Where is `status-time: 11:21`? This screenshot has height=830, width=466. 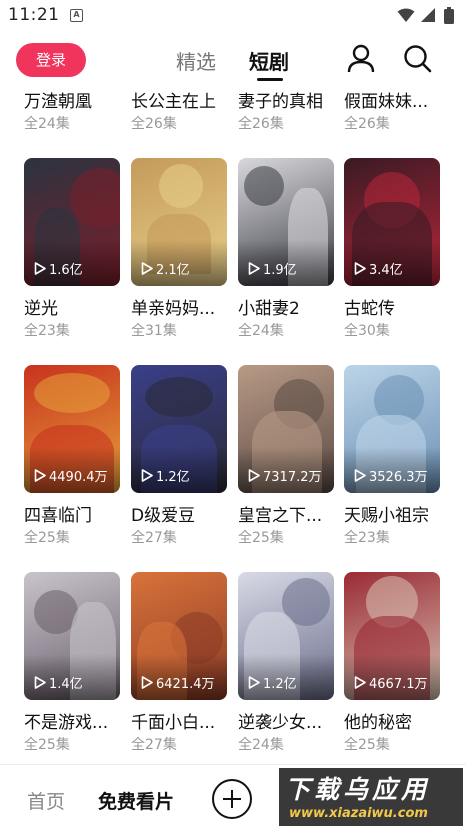 status-time: 11:21 is located at coordinates (34, 15).